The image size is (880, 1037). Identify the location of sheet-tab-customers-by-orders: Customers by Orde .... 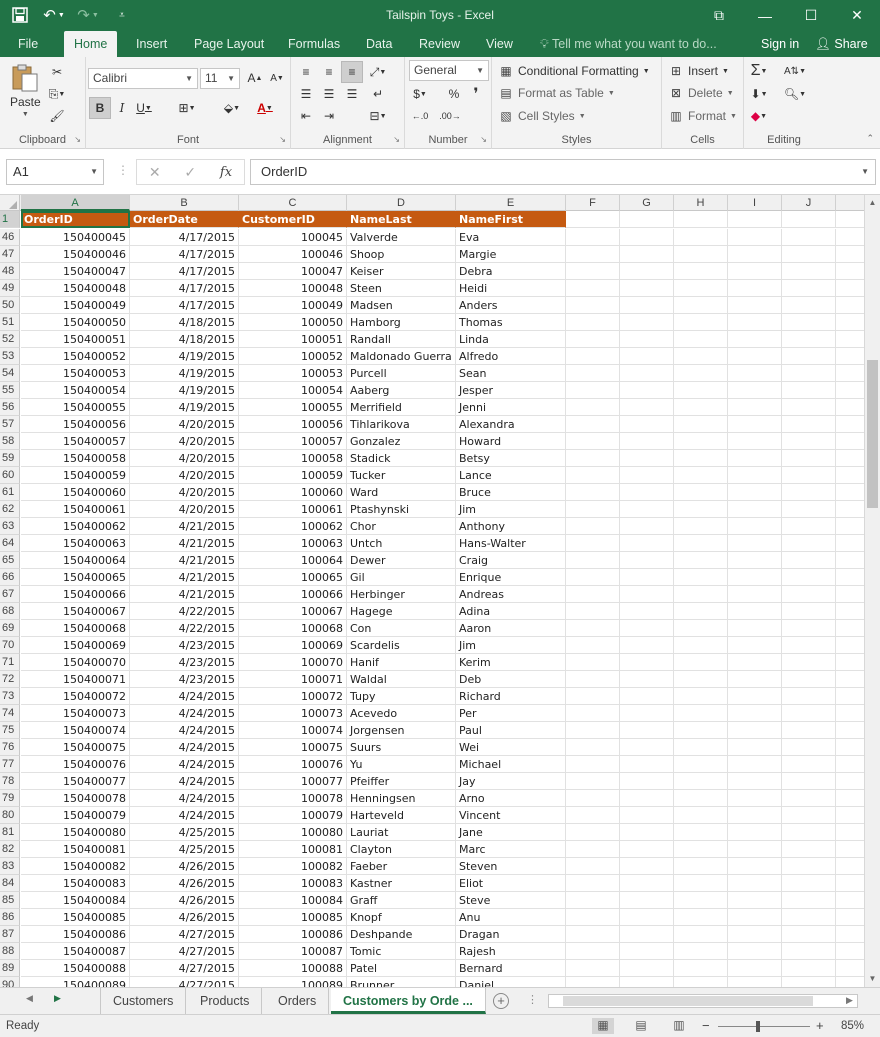
(408, 1001).